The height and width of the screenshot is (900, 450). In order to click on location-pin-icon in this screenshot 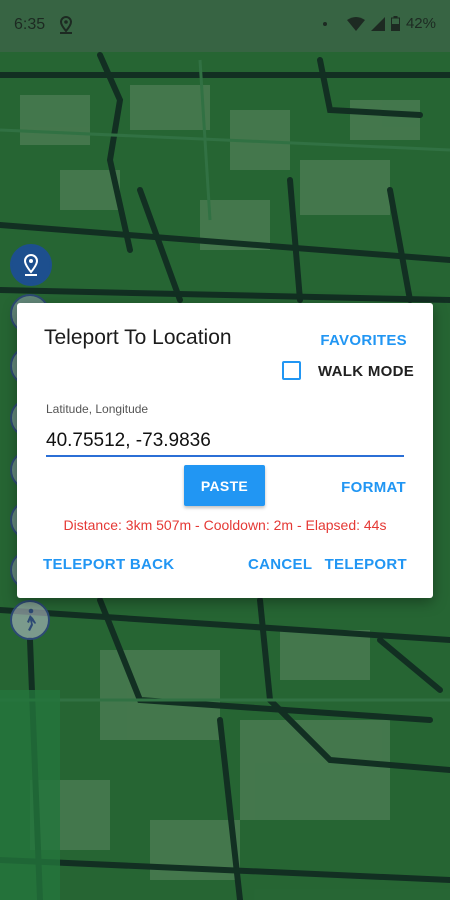, I will do `click(66, 24)`.